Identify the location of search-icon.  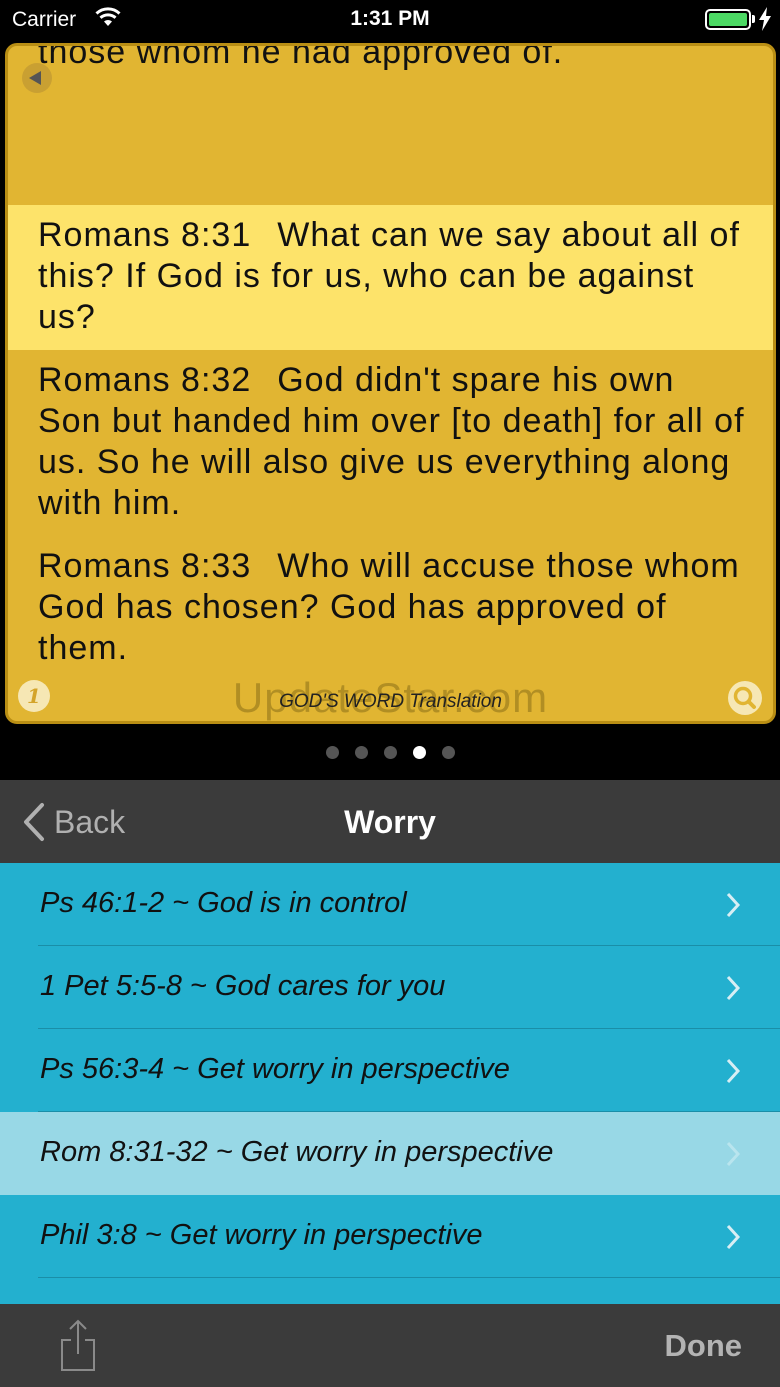
(745, 698).